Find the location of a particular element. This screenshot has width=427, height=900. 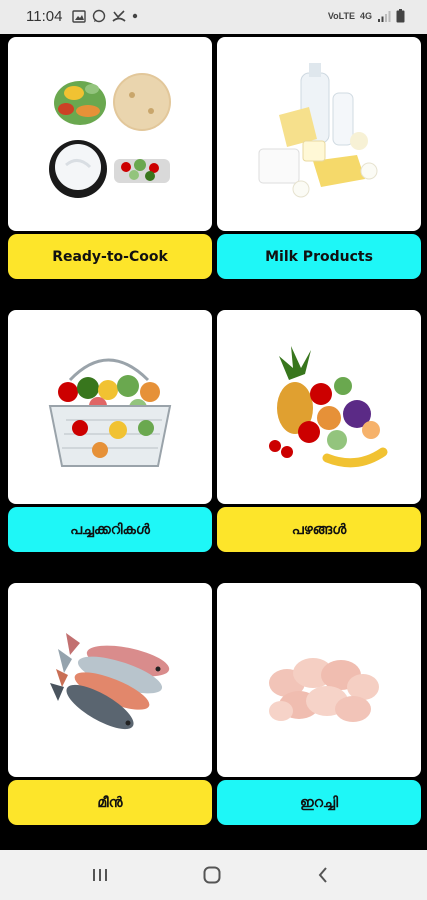

category-card-fruits is located at coordinates (319, 407).